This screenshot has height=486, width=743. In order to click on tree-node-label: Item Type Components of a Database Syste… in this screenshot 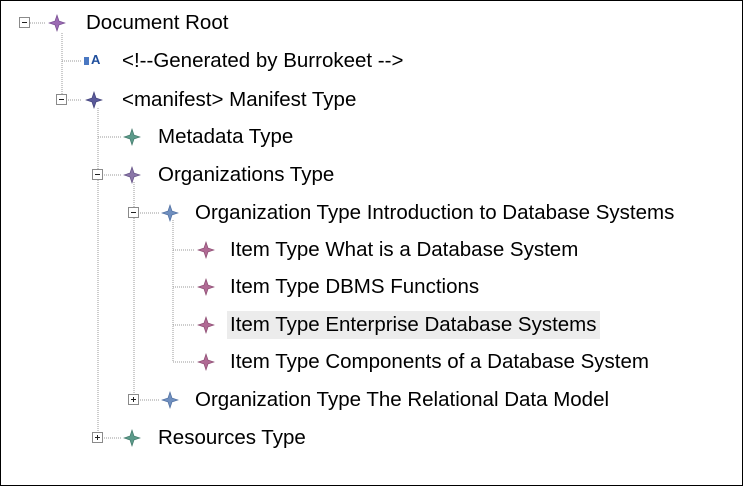, I will do `click(439, 361)`.